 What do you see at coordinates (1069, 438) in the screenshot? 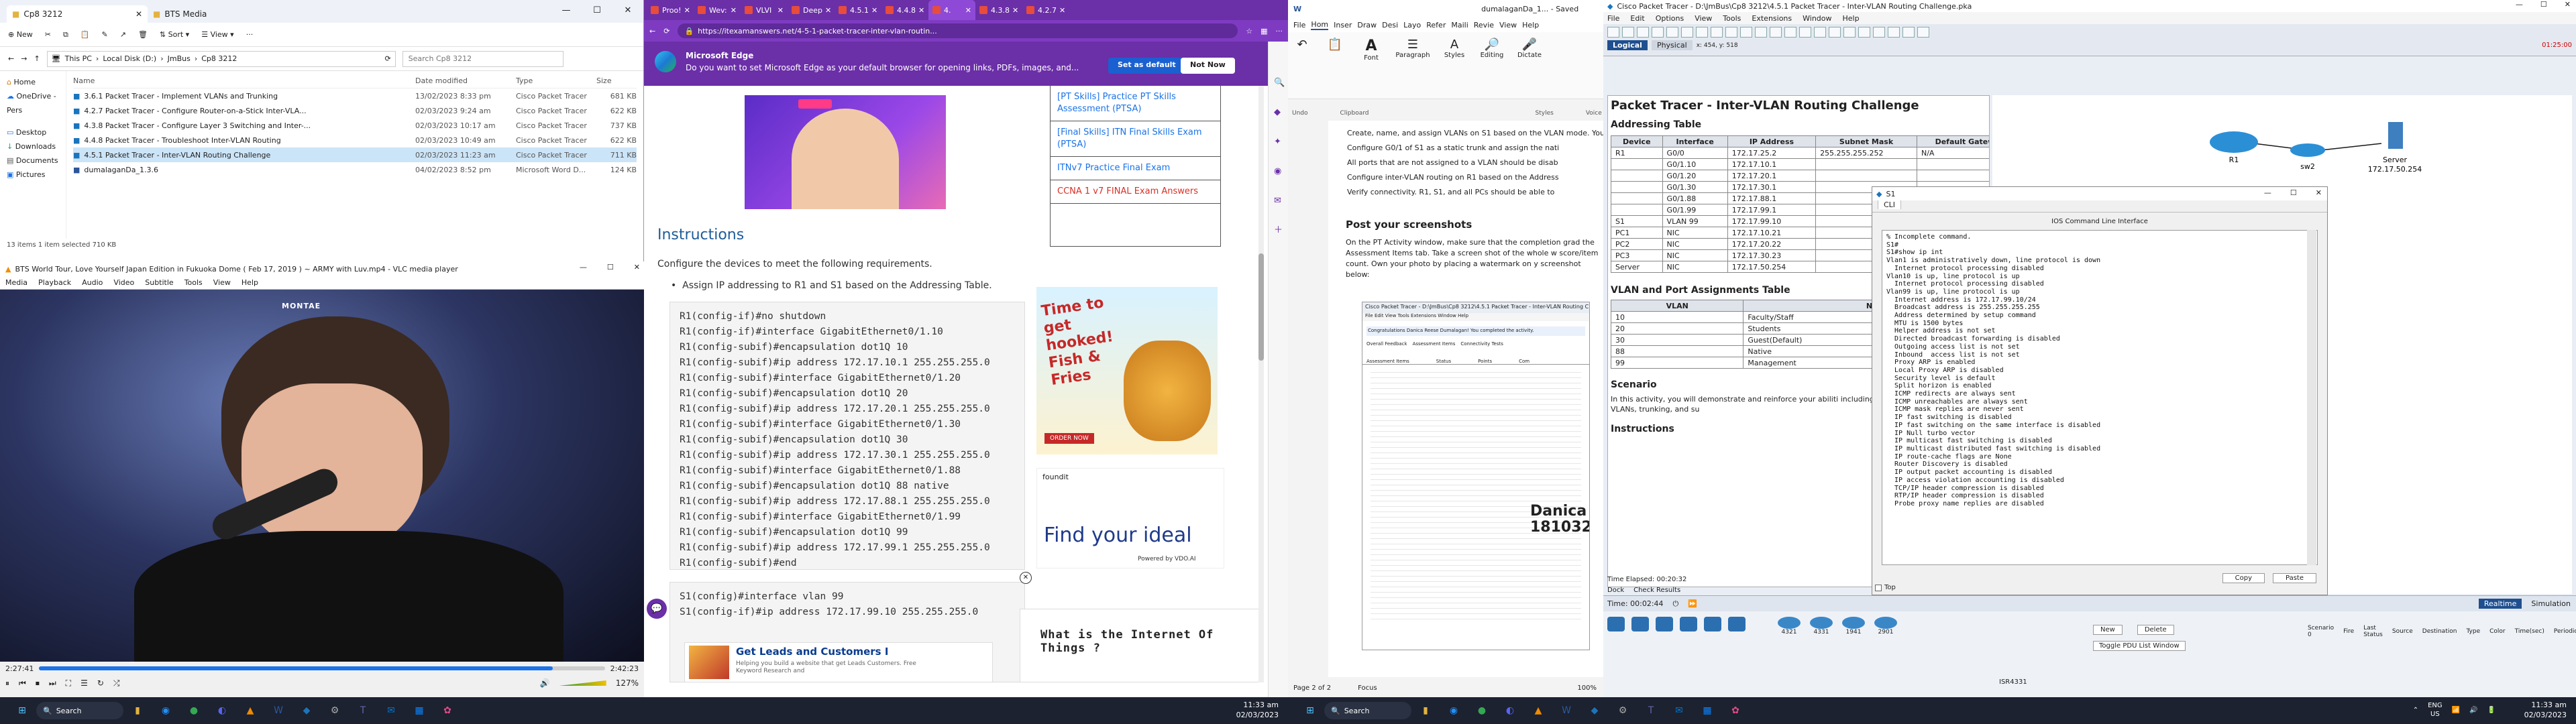
I see `ad1-order-button: ORDER NOW` at bounding box center [1069, 438].